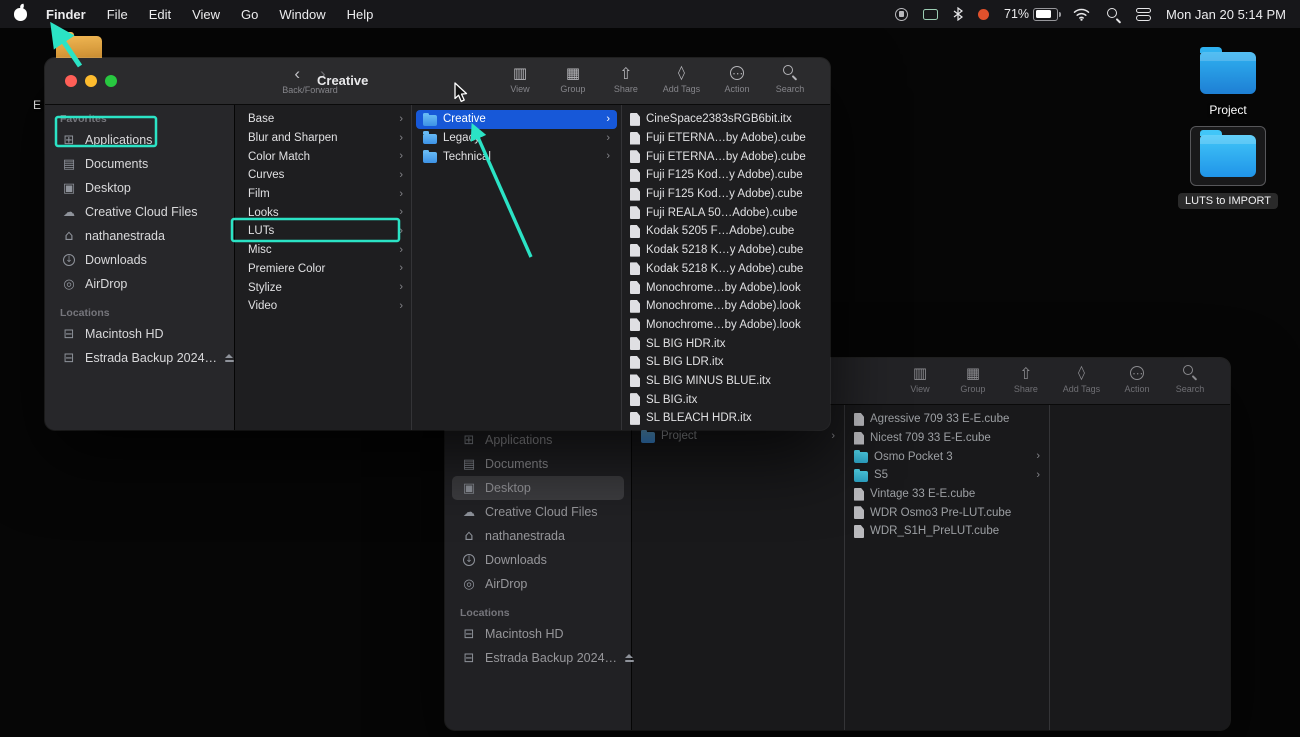  Describe the element at coordinates (297, 73) in the screenshot. I see `back-button: ‹` at that location.